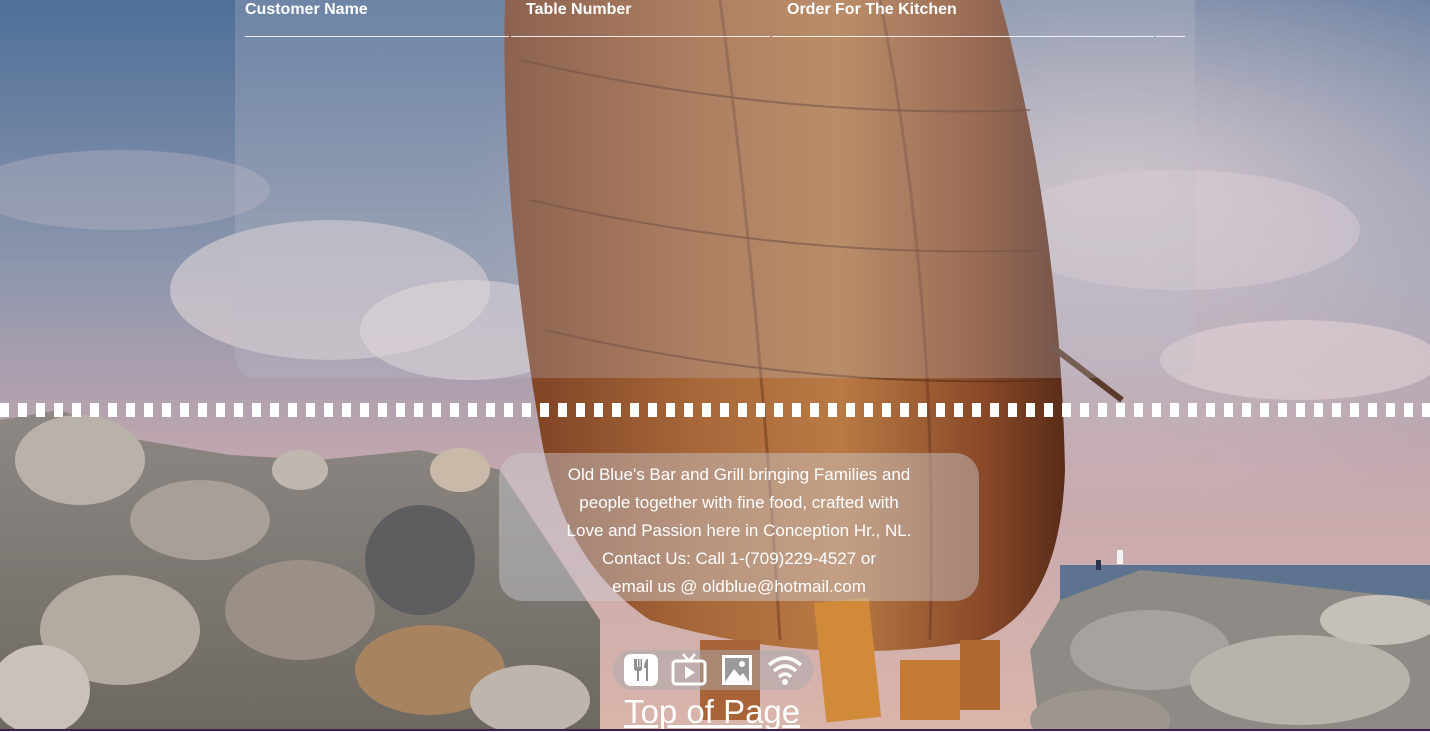  I want to click on image-icon, so click(737, 670).